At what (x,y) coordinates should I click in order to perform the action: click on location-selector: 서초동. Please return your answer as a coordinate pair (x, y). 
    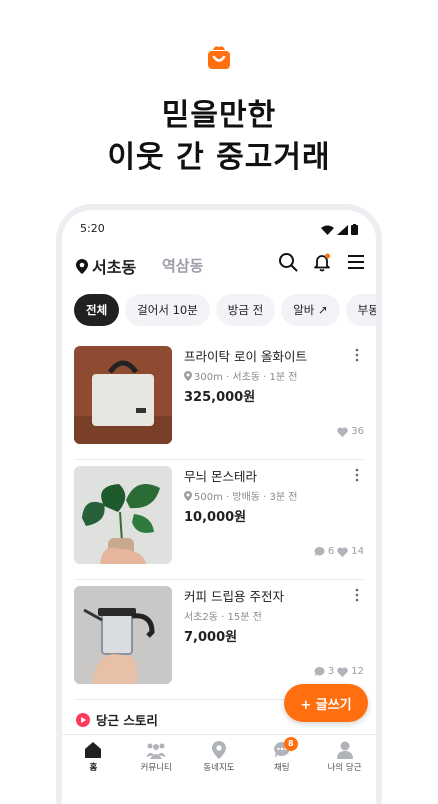
    Looking at the image, I should click on (106, 266).